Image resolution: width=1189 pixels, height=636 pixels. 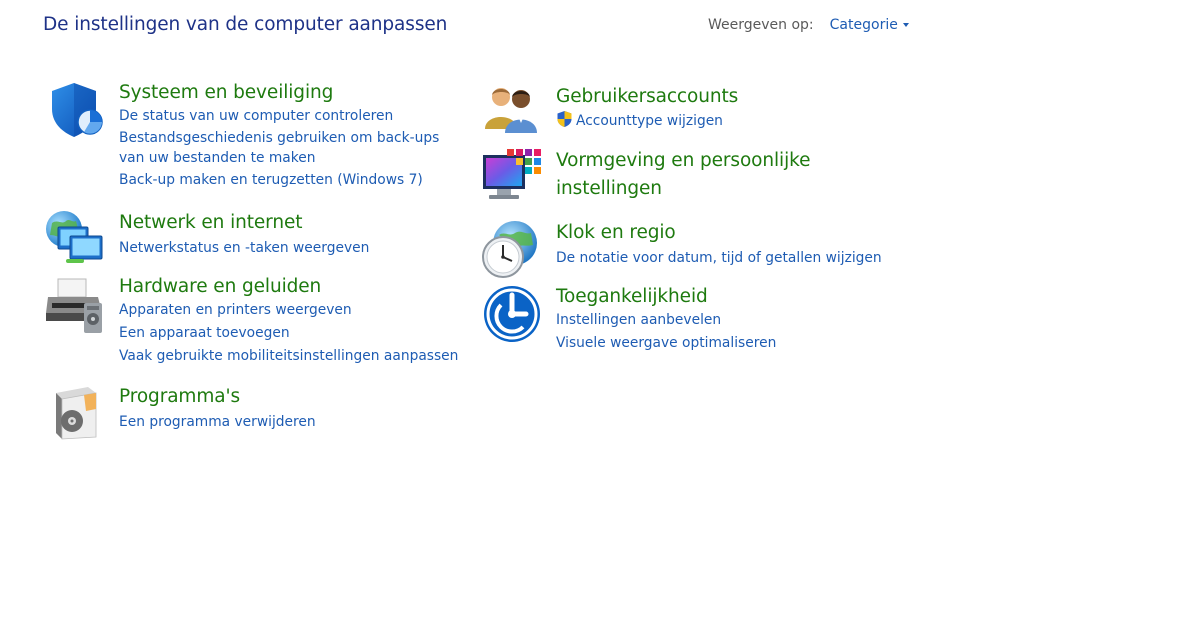 I want to click on category-title-hardware-sound: Hardware en geluiden, so click(x=288, y=286).